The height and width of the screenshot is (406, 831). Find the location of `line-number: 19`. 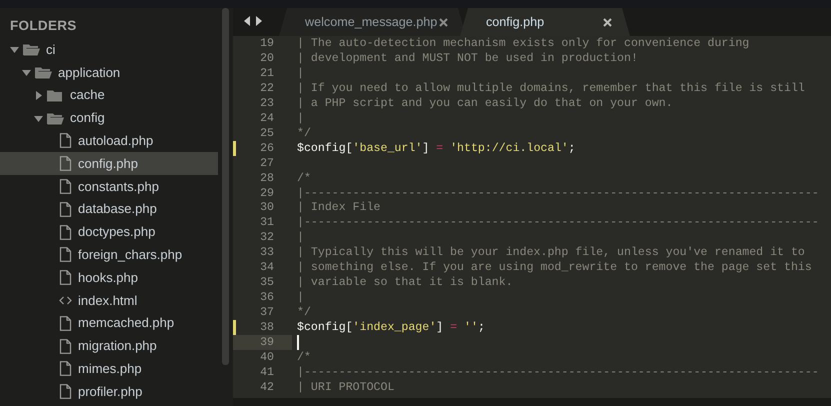

line-number: 19 is located at coordinates (267, 43).